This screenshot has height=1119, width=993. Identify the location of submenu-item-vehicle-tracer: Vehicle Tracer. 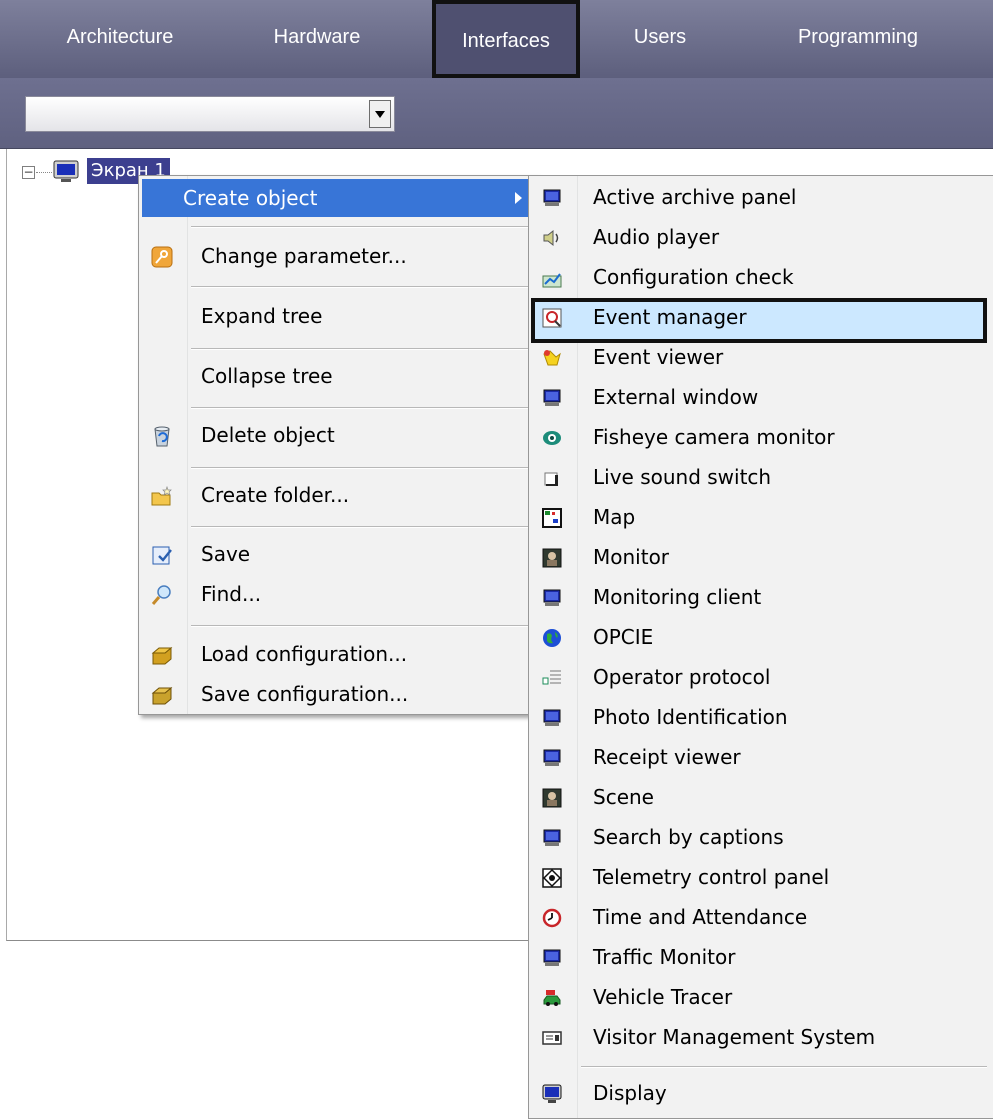
(761, 997).